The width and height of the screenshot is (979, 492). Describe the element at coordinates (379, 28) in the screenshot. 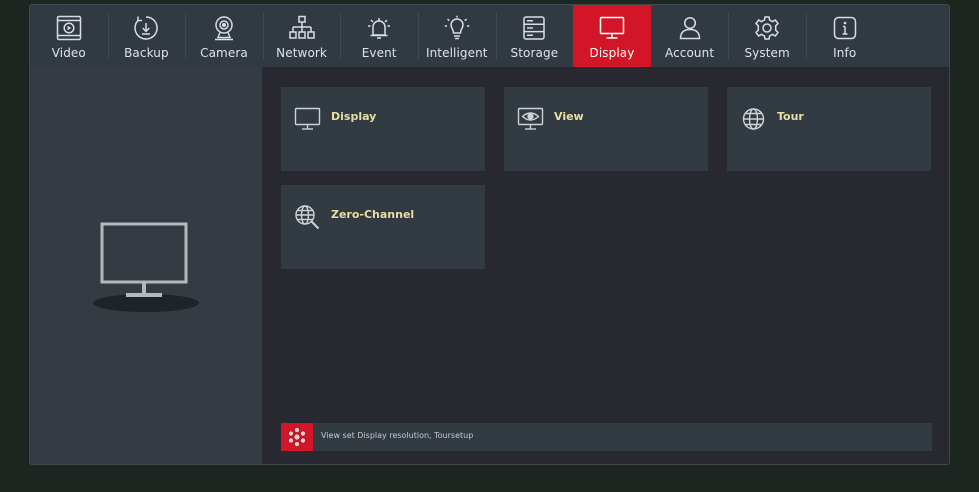

I see `event-alarm-icon` at that location.